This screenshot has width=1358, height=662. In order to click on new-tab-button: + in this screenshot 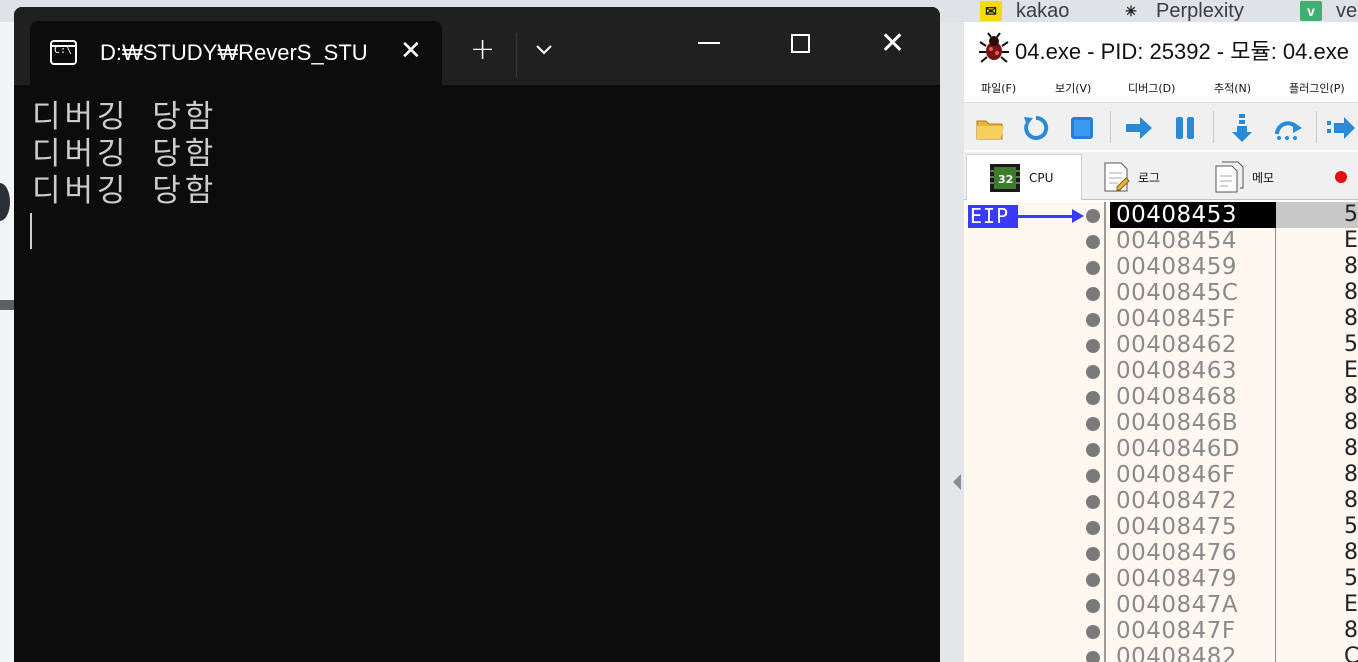, I will do `click(482, 50)`.